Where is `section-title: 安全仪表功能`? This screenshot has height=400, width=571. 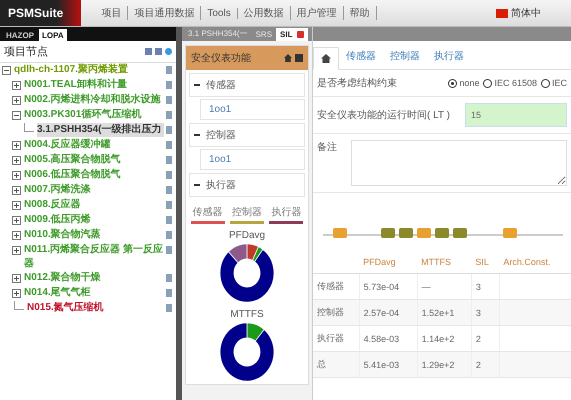
section-title: 安全仪表功能 is located at coordinates (221, 58).